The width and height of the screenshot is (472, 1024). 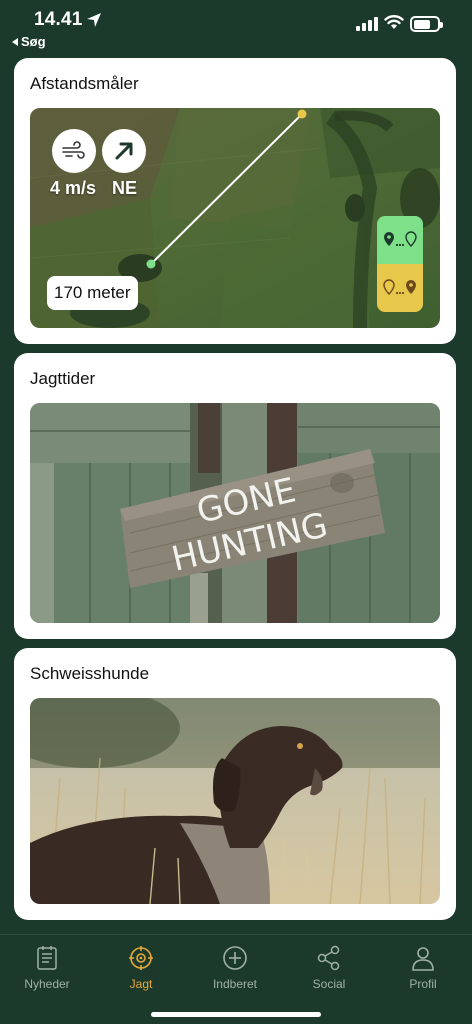 I want to click on back-to-search-link: Søg, so click(x=29, y=41).